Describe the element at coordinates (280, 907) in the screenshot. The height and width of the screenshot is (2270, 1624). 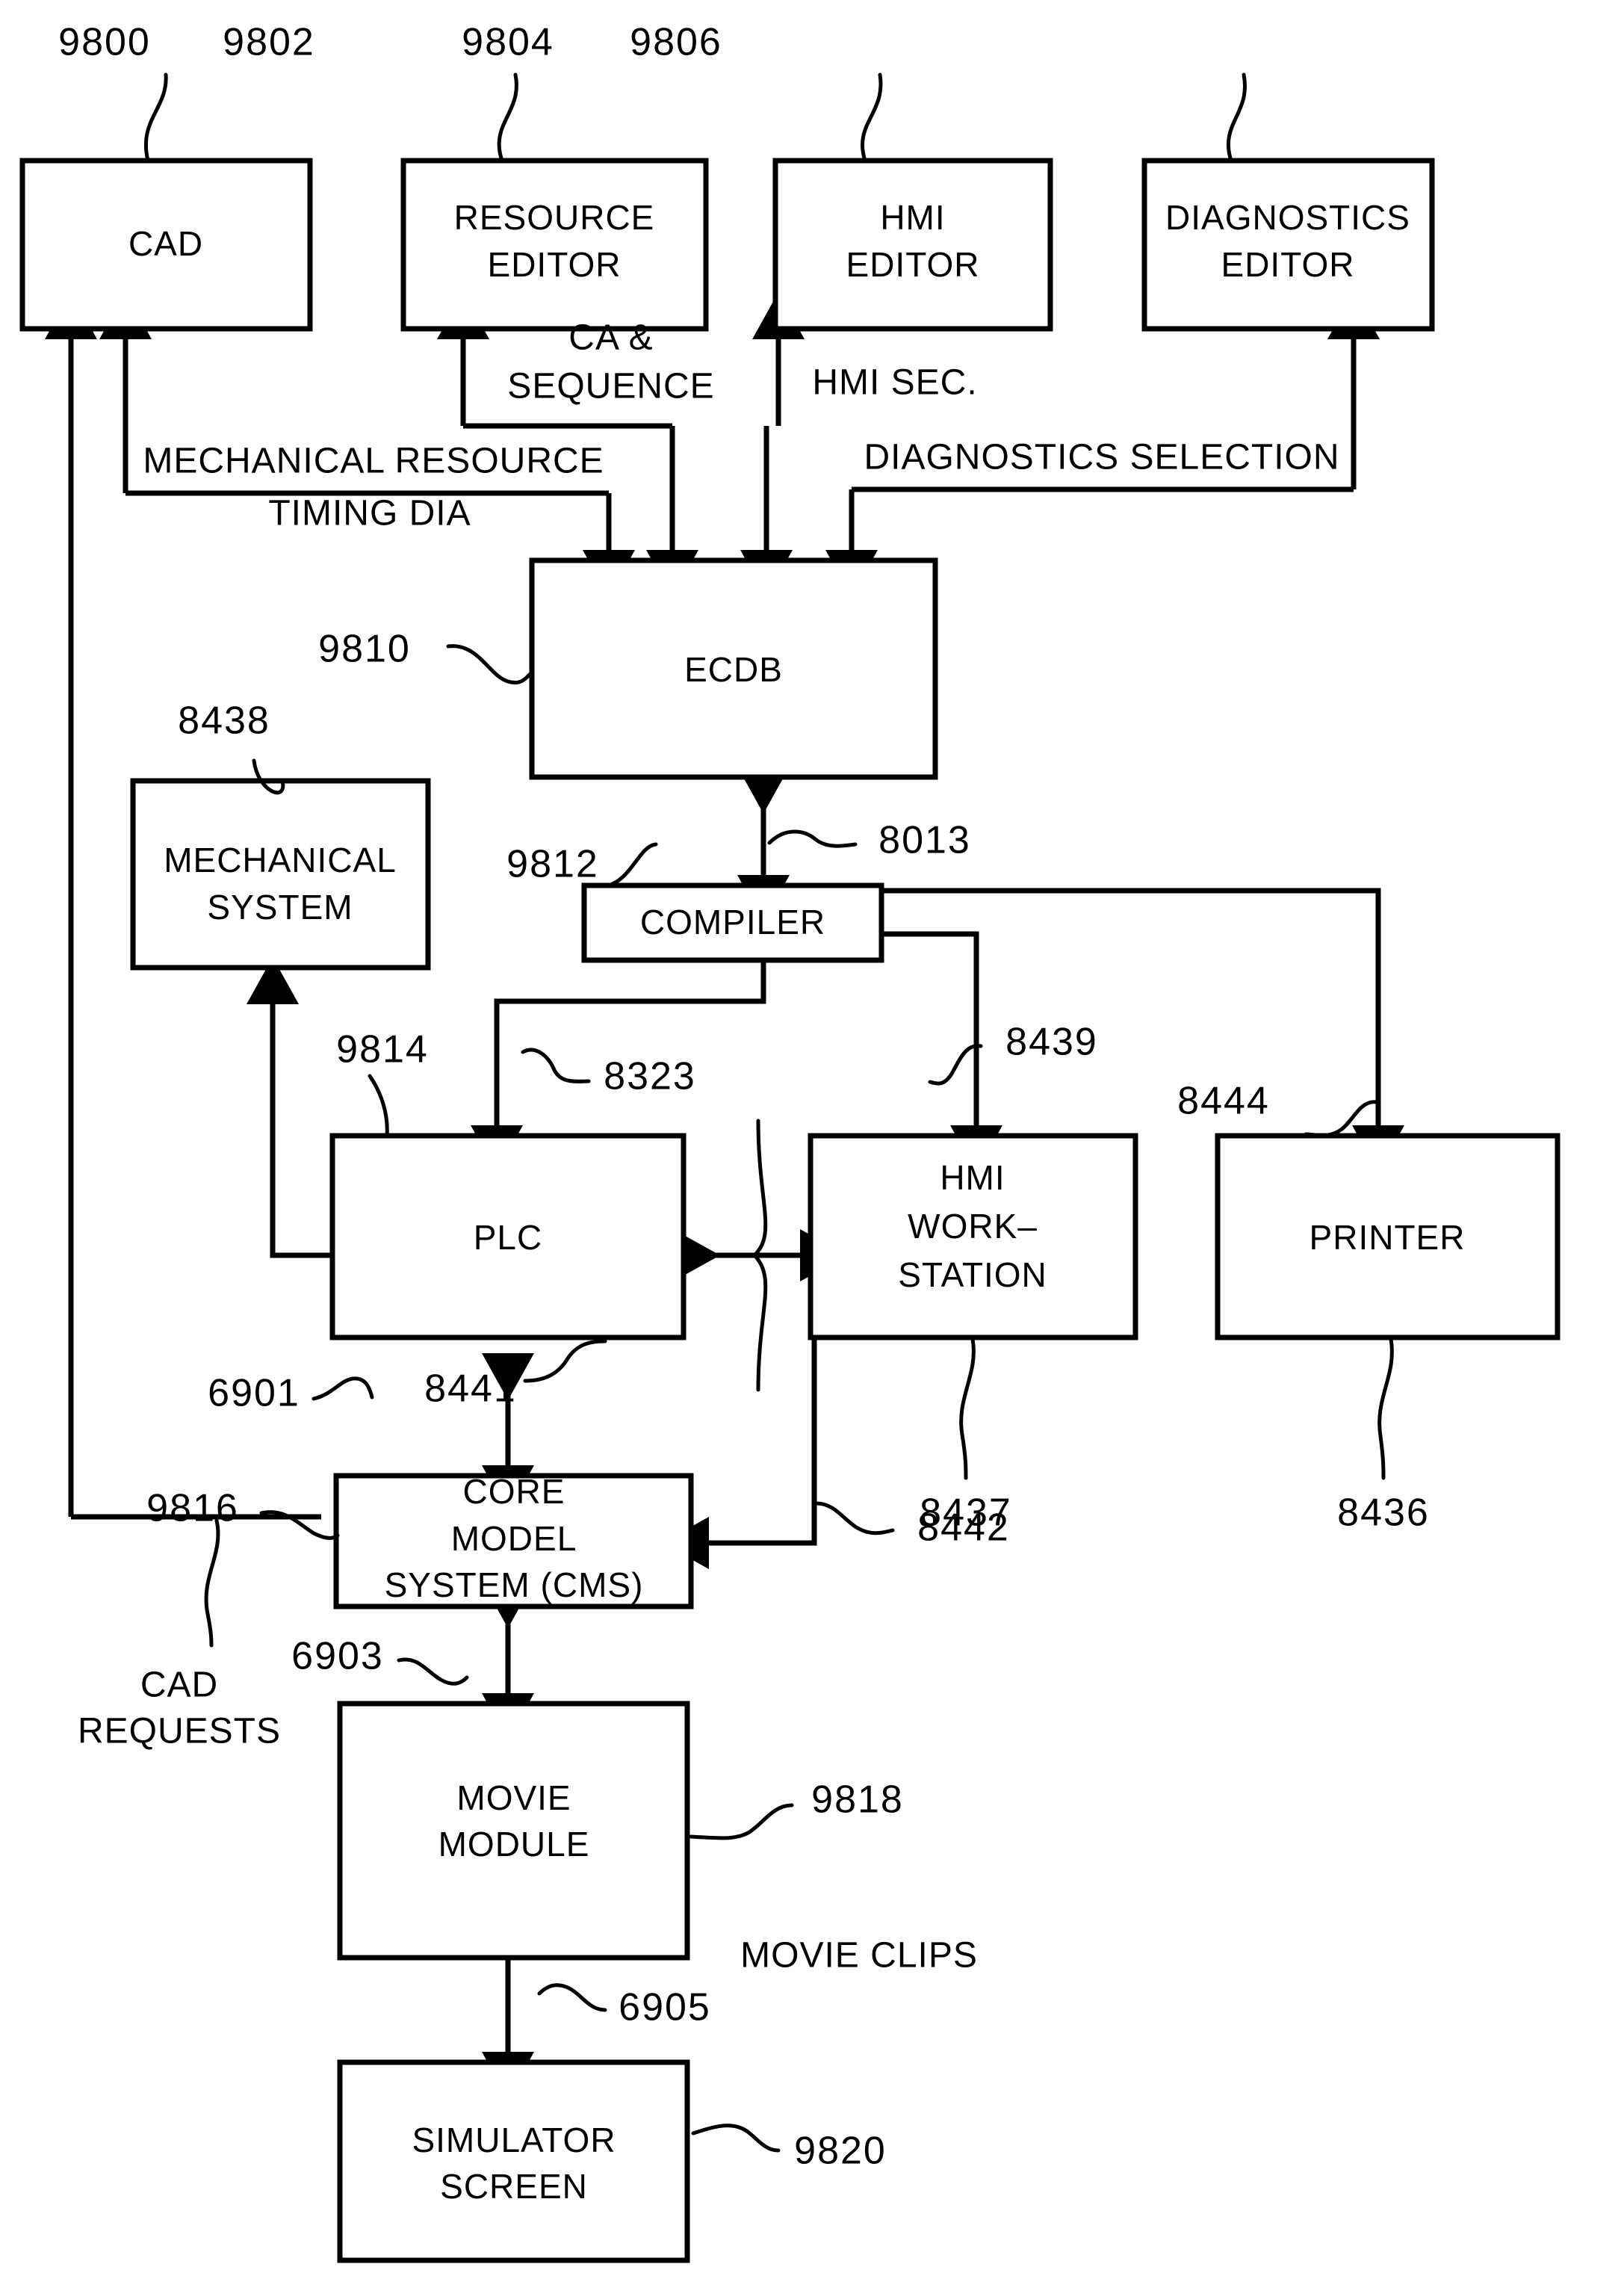
I see `block-mechanical-system-line2: SYSTEM` at that location.